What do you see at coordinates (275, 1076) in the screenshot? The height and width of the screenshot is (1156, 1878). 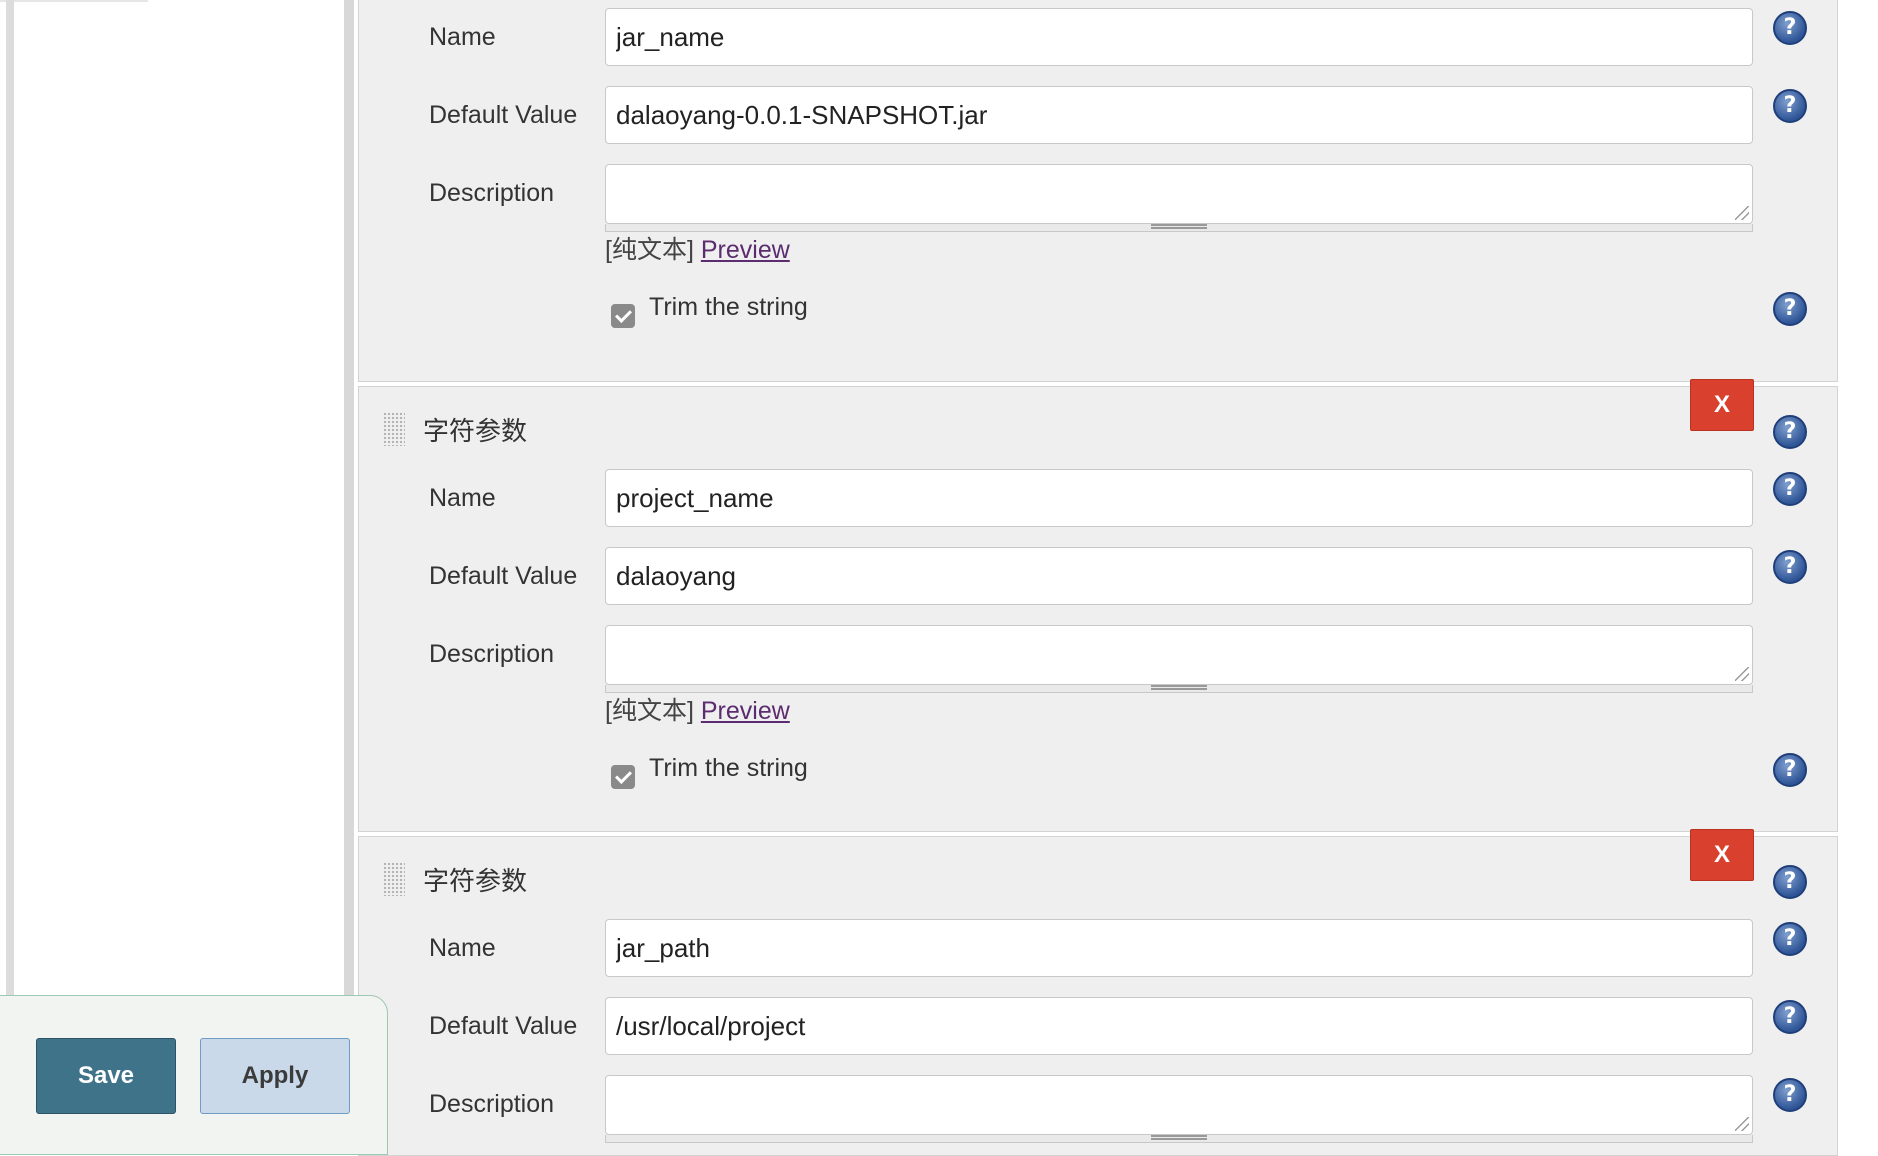 I see `apply-button: Apply` at bounding box center [275, 1076].